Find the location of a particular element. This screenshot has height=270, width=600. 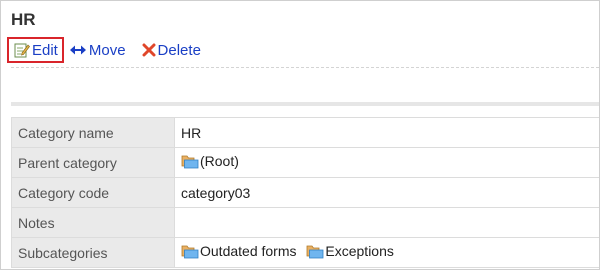

page-title: HR is located at coordinates (23, 19).